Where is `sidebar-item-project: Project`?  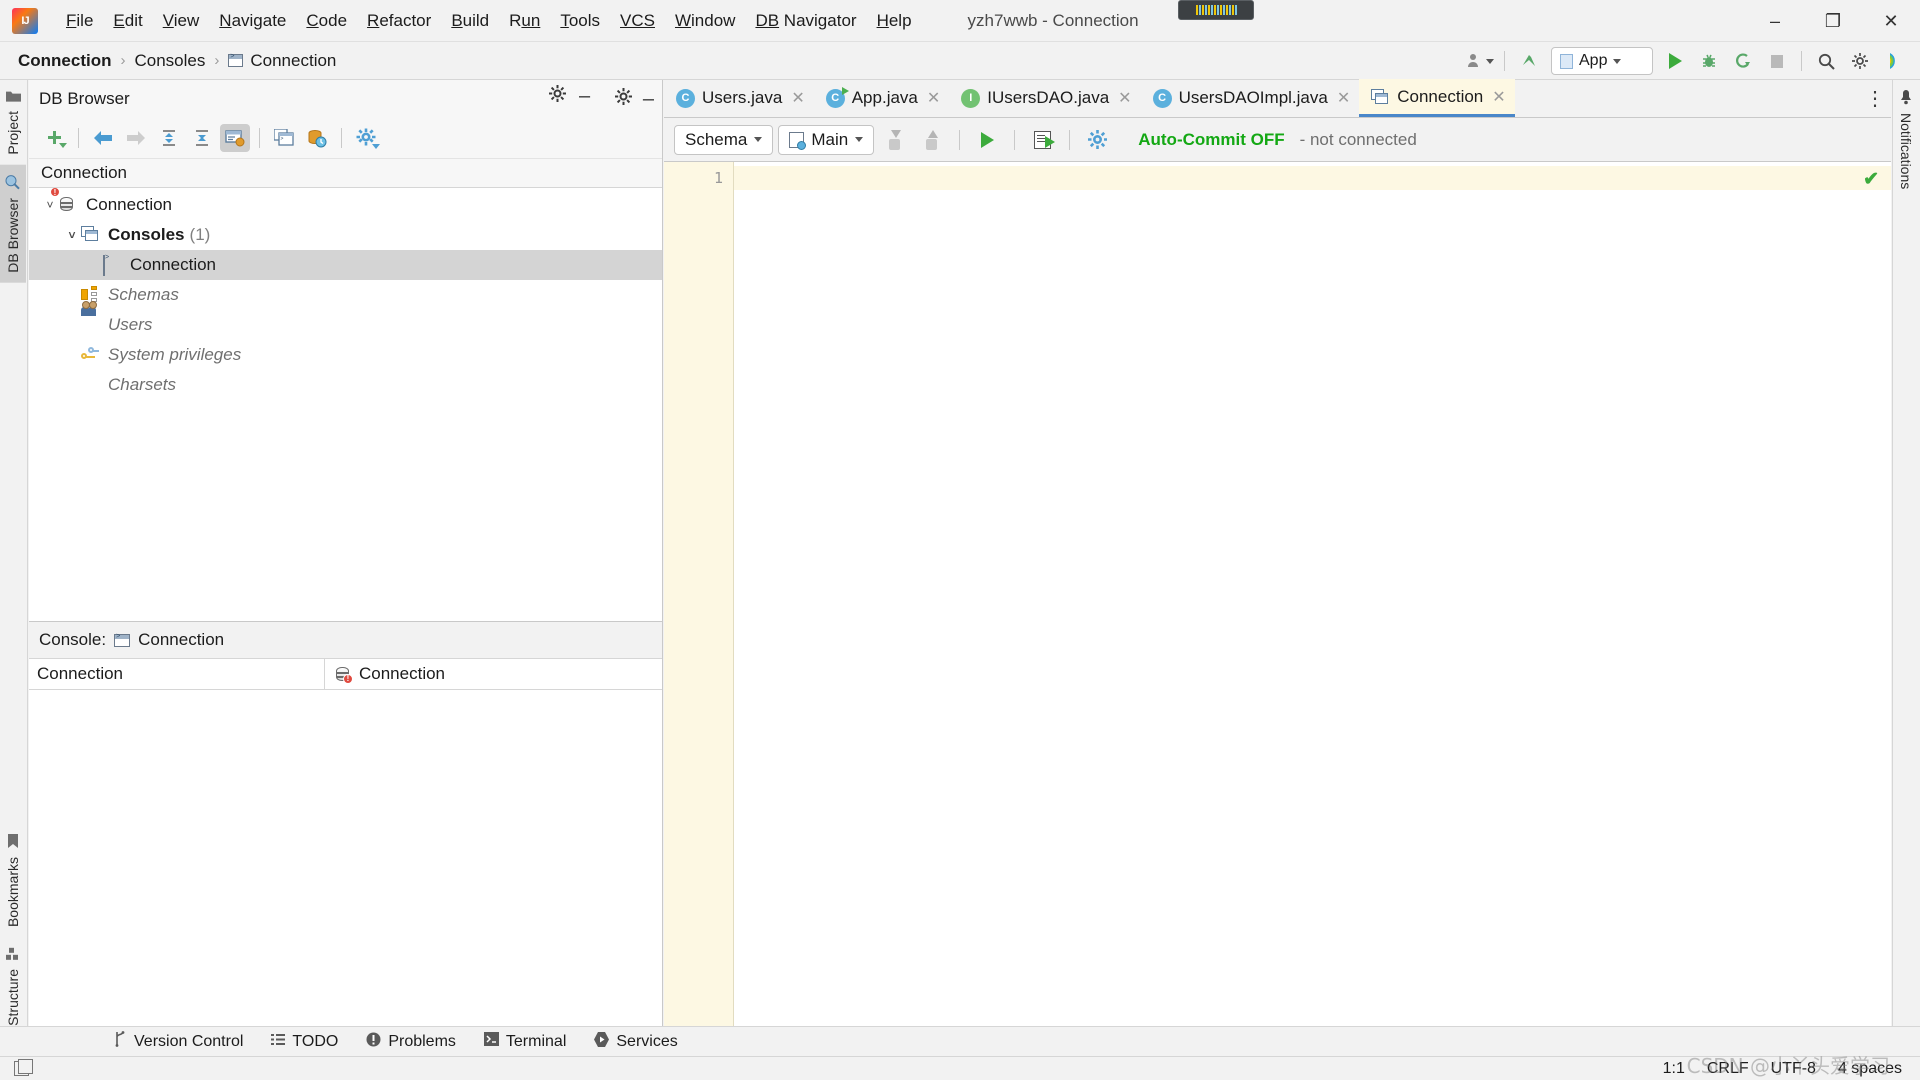 sidebar-item-project: Project is located at coordinates (13, 122).